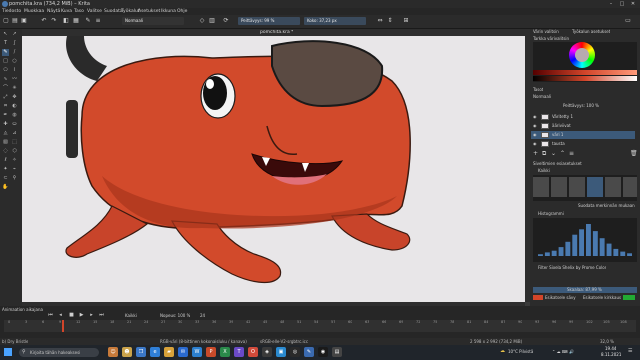 This screenshot has width=640, height=360. Describe the element at coordinates (127, 352) in the screenshot. I see `taskbar-app-icon: ☻` at that location.